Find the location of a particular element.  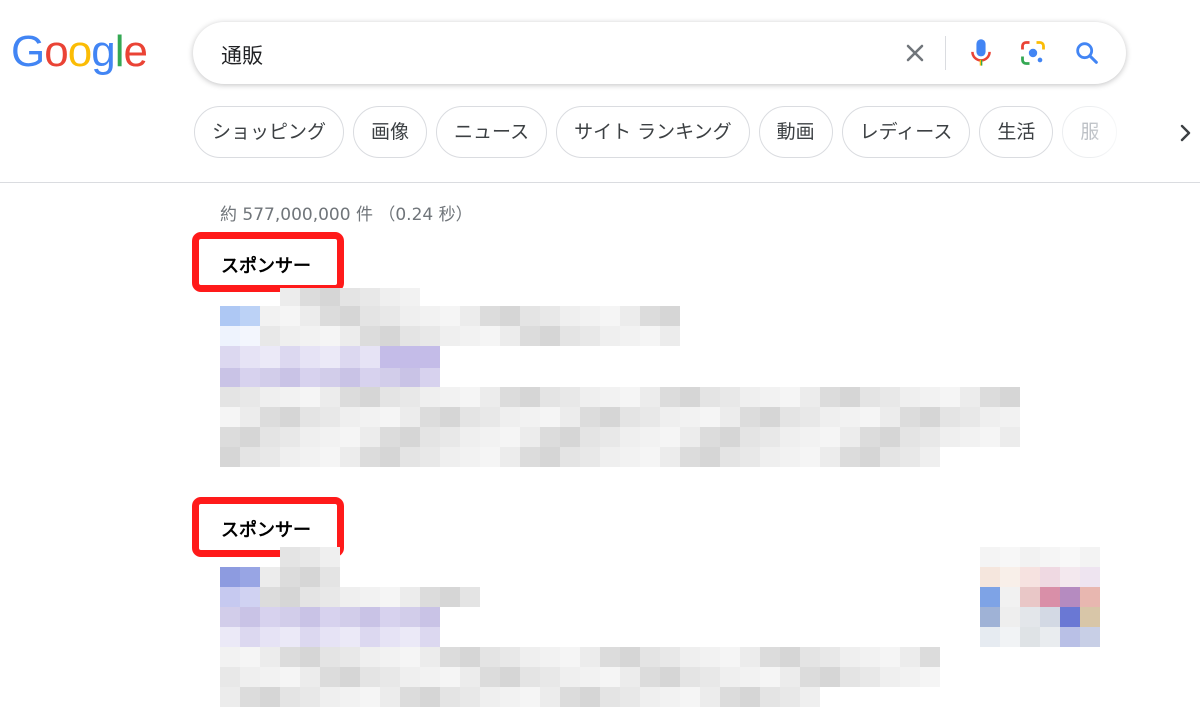

chip-images: 画像 is located at coordinates (390, 132).